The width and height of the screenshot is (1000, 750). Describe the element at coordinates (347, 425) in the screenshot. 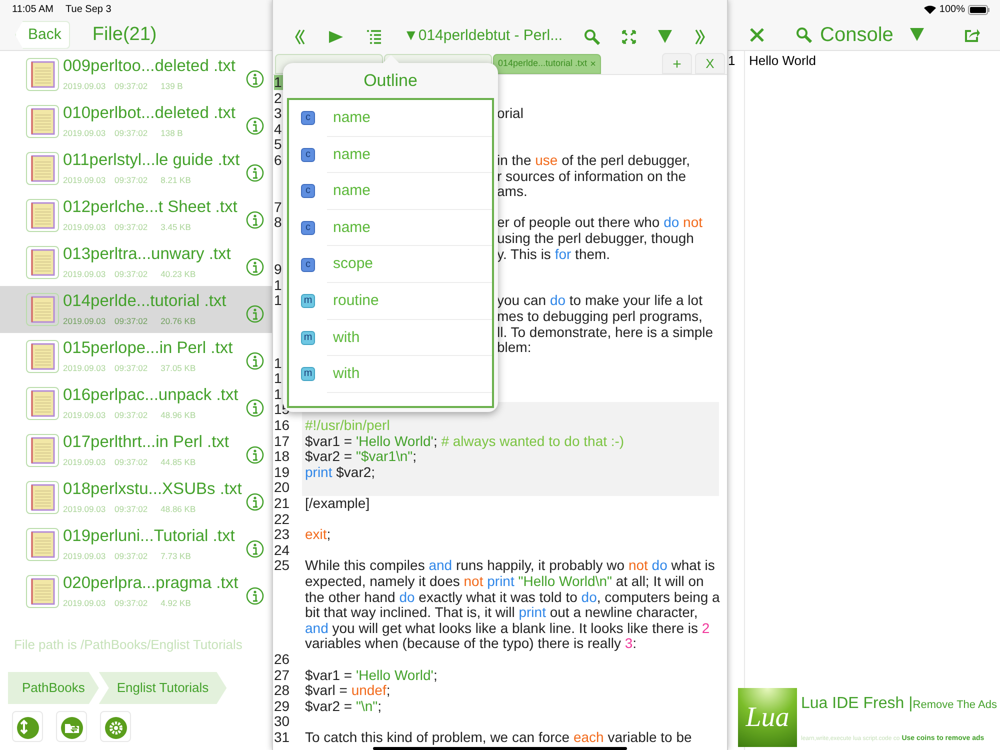

I see `code-line: #!/usr/bin/perl` at that location.